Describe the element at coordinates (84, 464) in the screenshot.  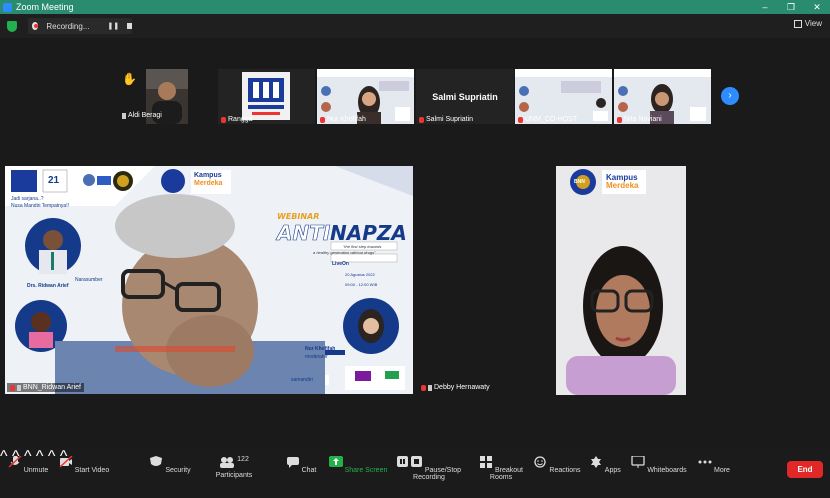
I see `start-video-button: Start Video` at that location.